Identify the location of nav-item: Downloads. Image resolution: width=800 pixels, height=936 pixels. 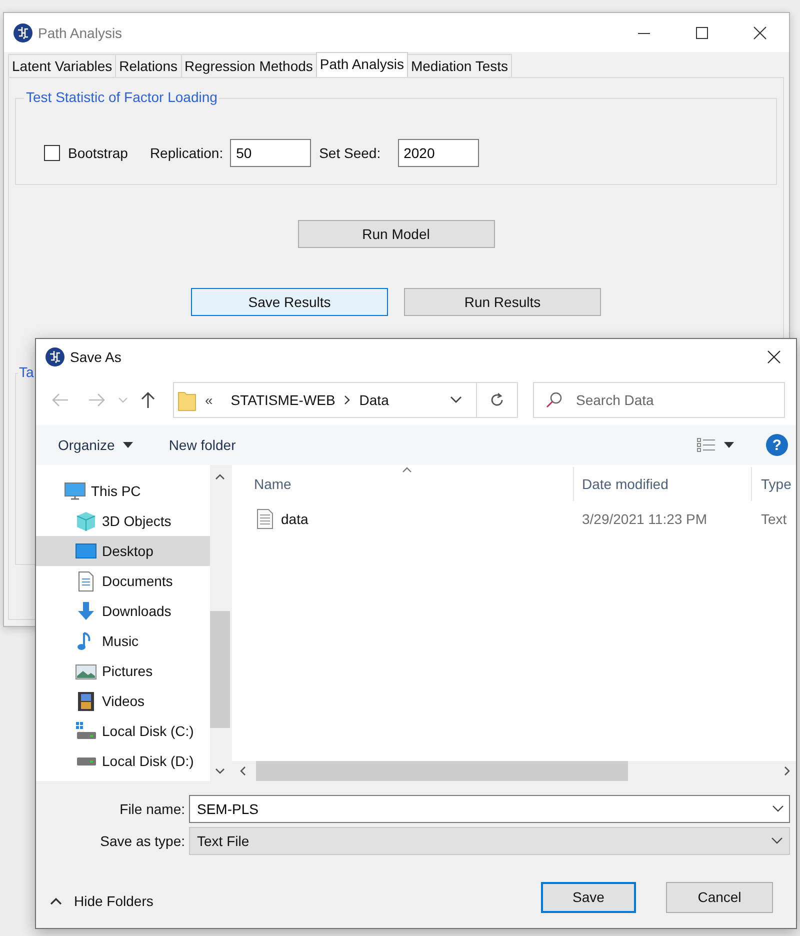
(123, 611).